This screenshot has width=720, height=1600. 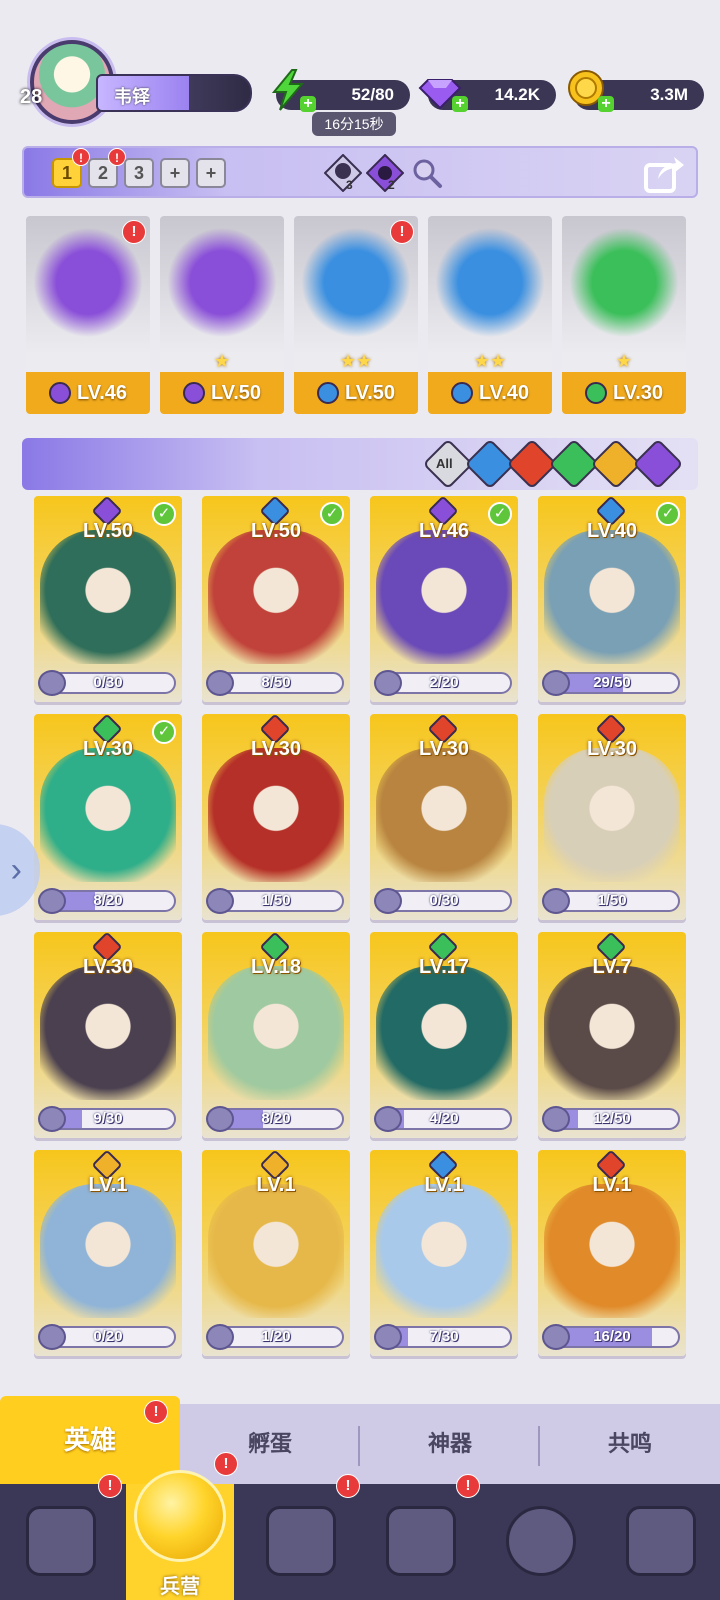 I want to click on nav-temple-alert: !, so click(x=468, y=1486).